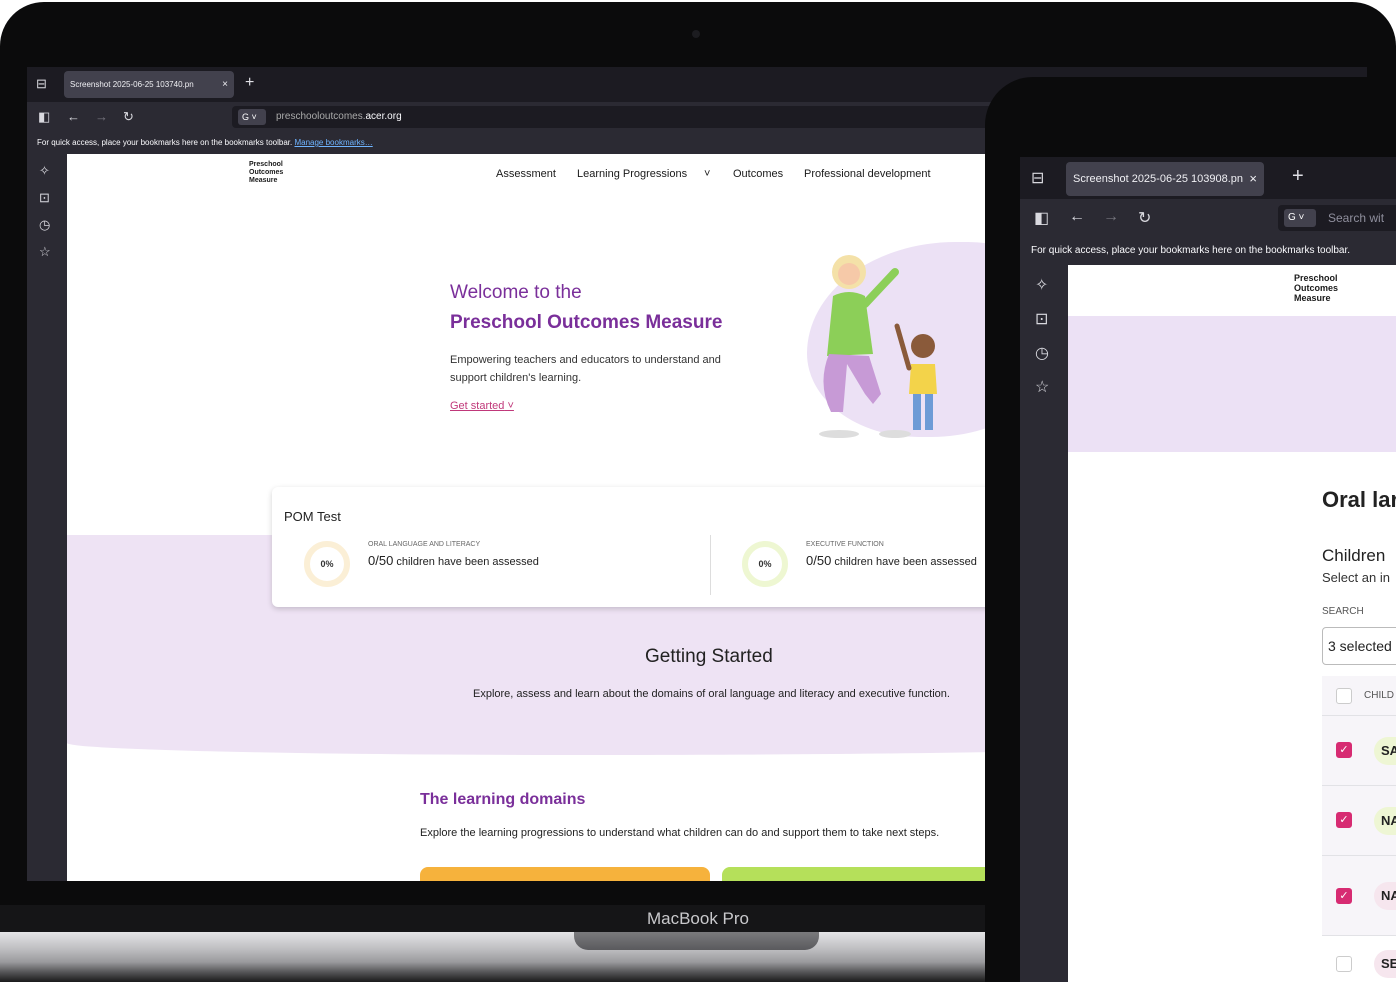 The image size is (1396, 982). What do you see at coordinates (1232, 384) in the screenshot?
I see `lavender-band` at bounding box center [1232, 384].